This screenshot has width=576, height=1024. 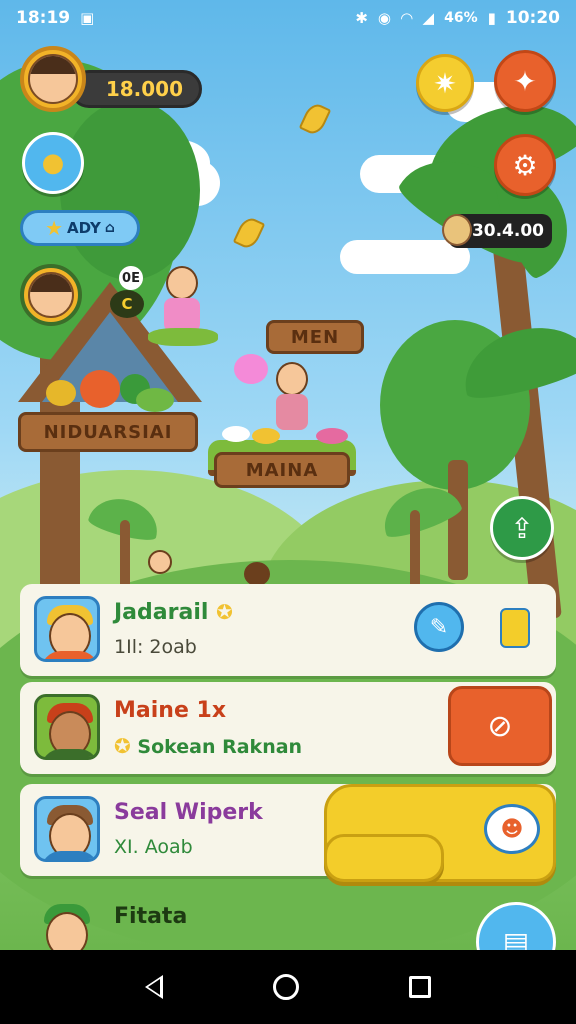 What do you see at coordinates (170, 710) in the screenshot?
I see `player-name: Maine 1x` at bounding box center [170, 710].